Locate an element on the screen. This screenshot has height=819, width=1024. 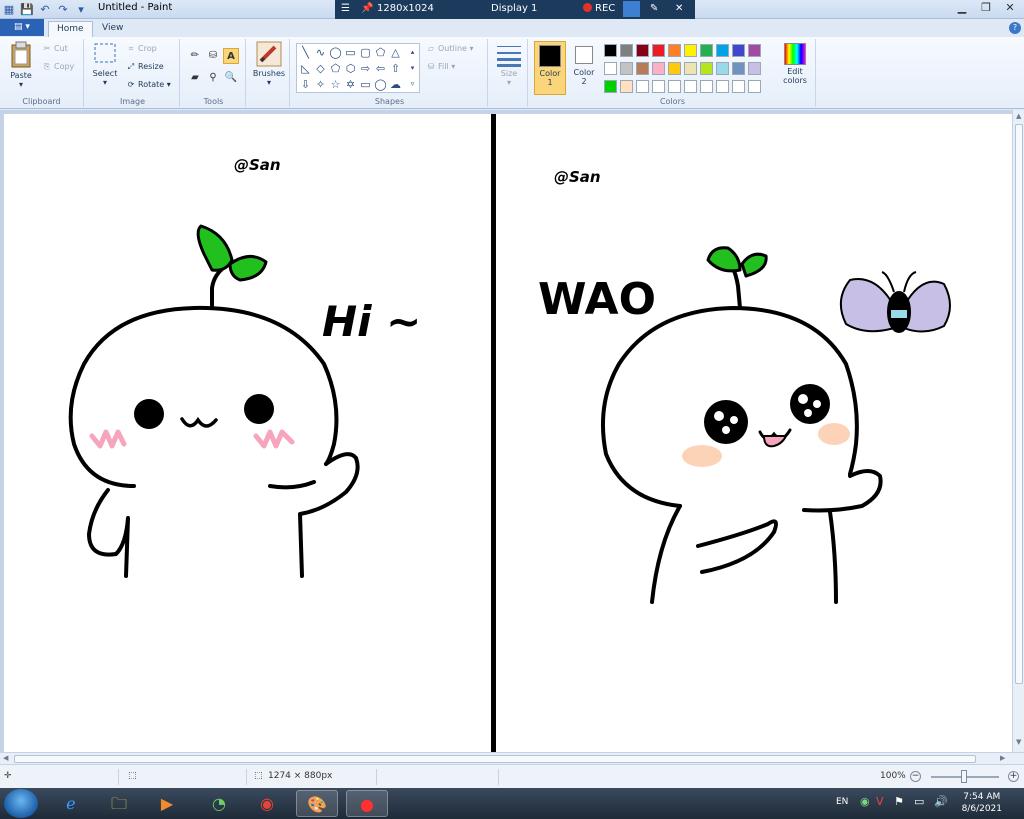
tray-record-icon: ◉ is located at coordinates (865, 801).